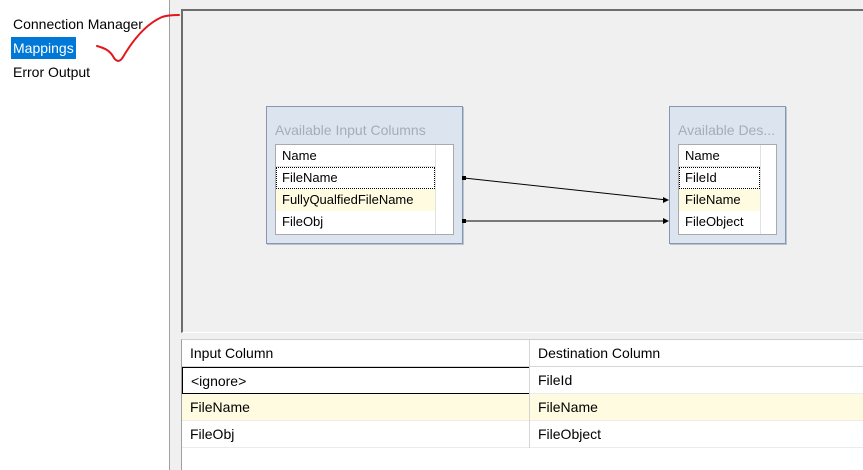 The width and height of the screenshot is (863, 470). Describe the element at coordinates (43, 48) in the screenshot. I see `nav-item-mappings: Mappings` at that location.